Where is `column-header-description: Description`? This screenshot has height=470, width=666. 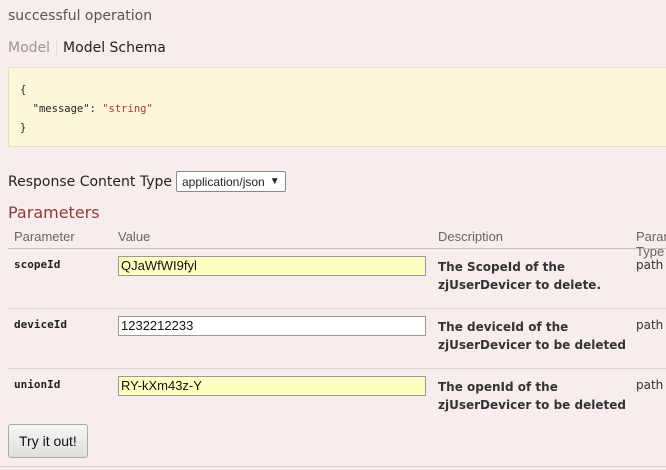
column-header-description: Description is located at coordinates (471, 236).